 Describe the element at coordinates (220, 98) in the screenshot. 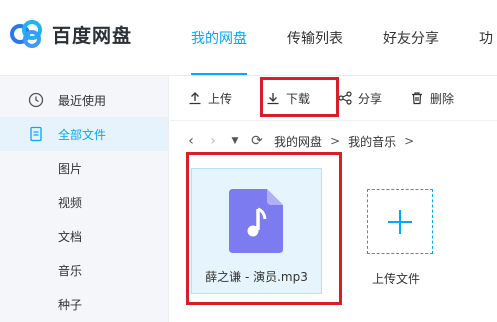

I see `upload-label: 上传` at that location.